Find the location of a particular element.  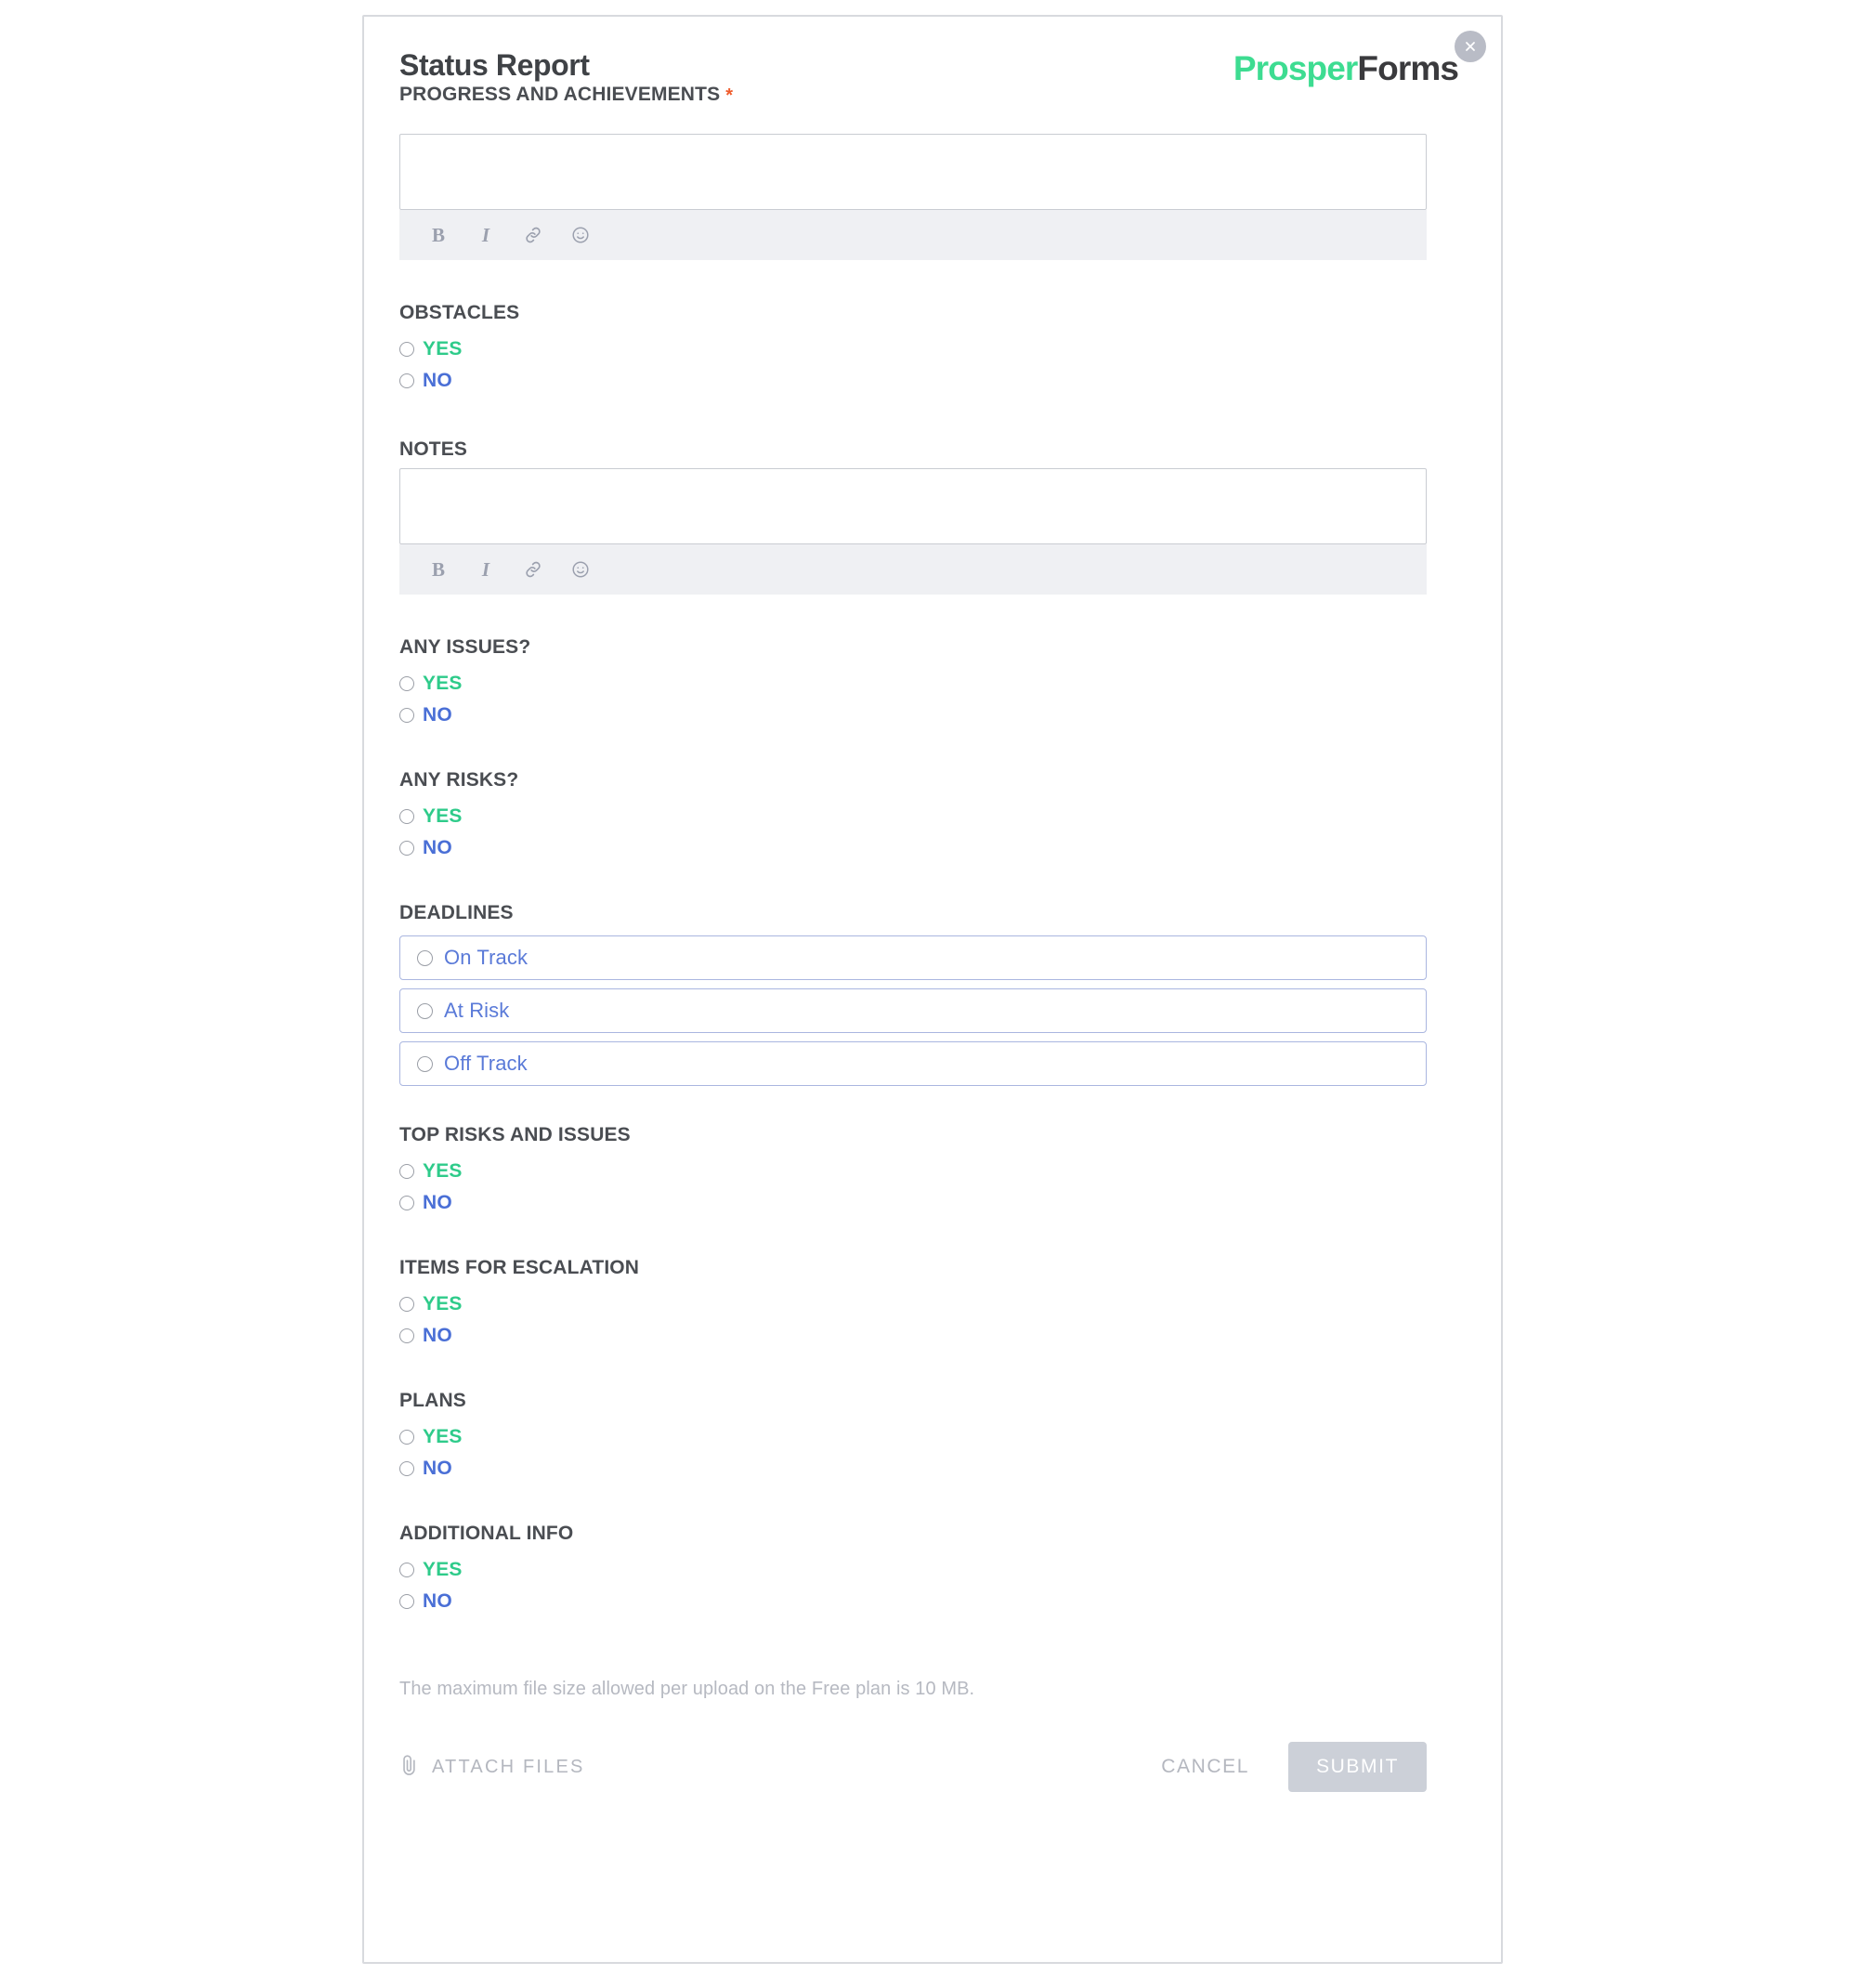

progress-textarea is located at coordinates (913, 172).